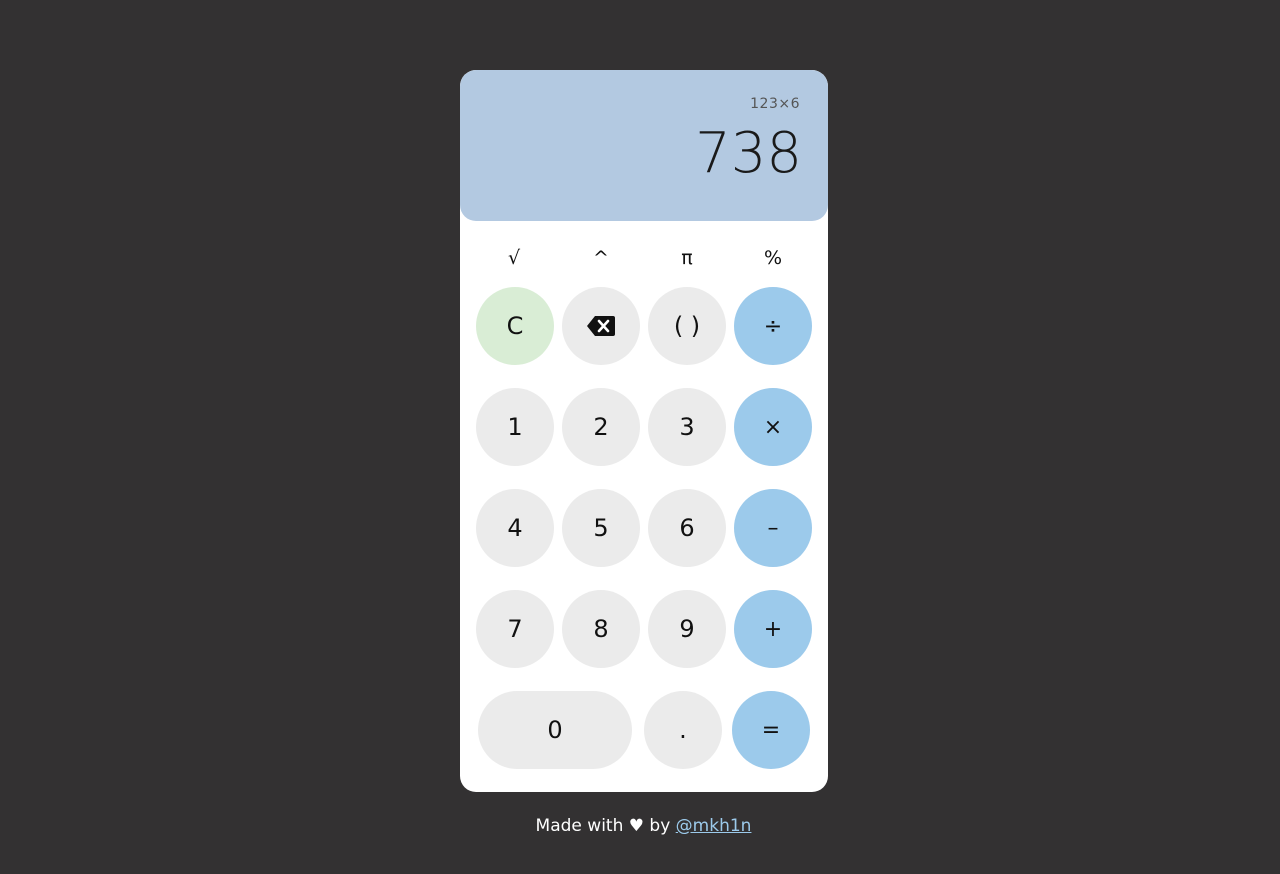 The width and height of the screenshot is (1280, 874). What do you see at coordinates (687, 427) in the screenshot?
I see `digit-3-button: 3` at bounding box center [687, 427].